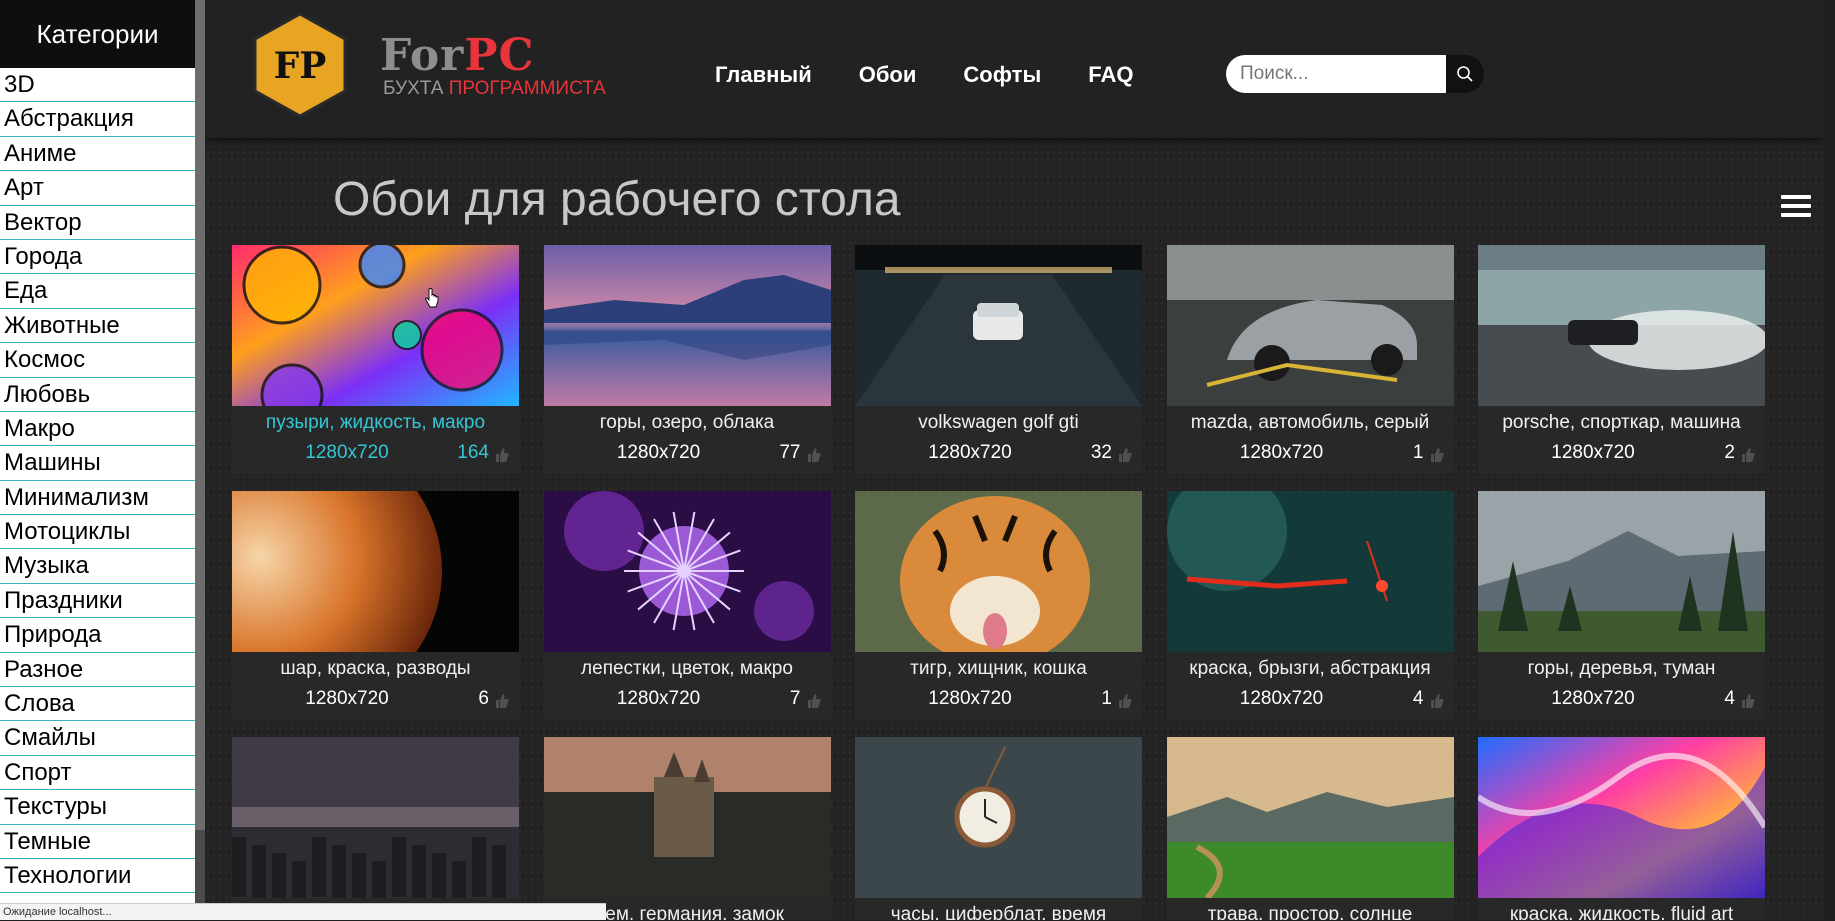 This screenshot has height=921, width=1835. Describe the element at coordinates (998, 669) in the screenshot. I see `wallpaper-tags: тигр, хищник, кошка` at that location.